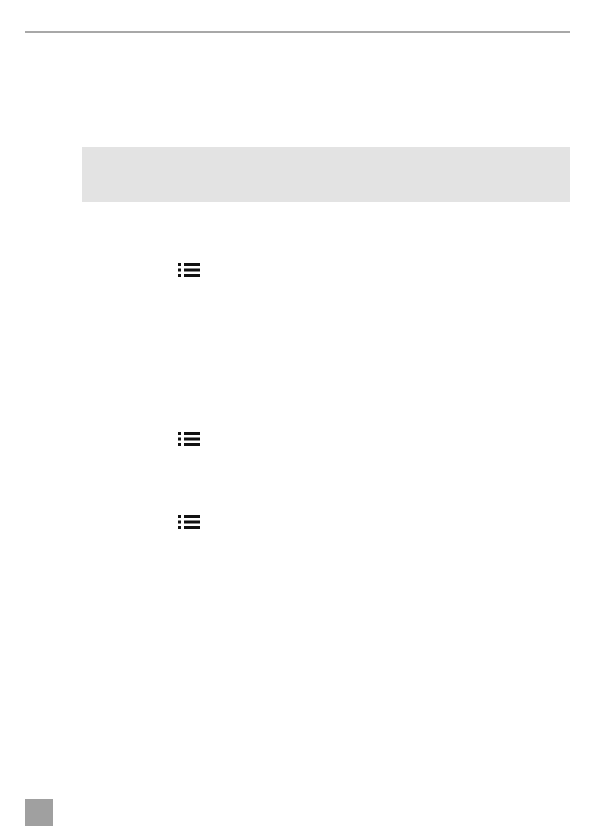 The height and width of the screenshot is (839, 595). What do you see at coordinates (326, 174) in the screenshot?
I see `note-box` at bounding box center [326, 174].